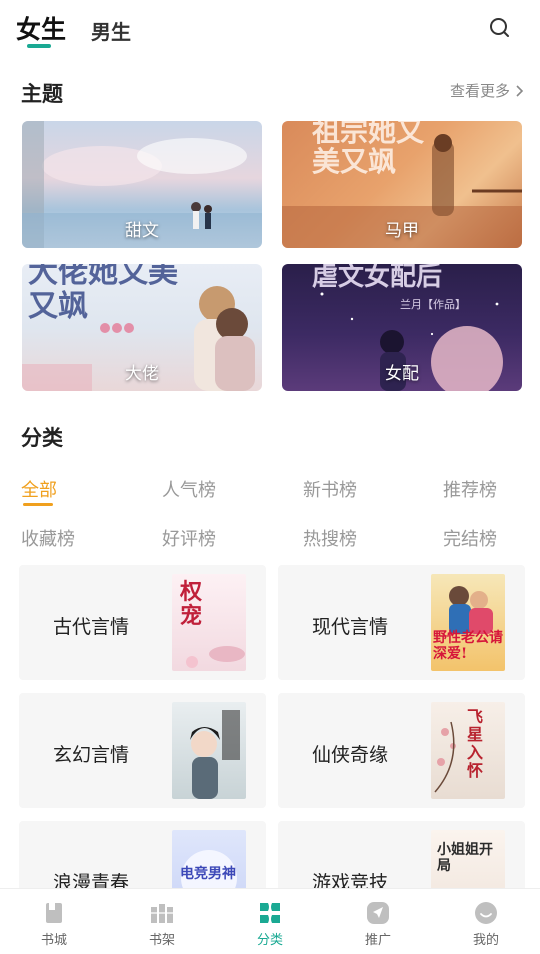 The height and width of the screenshot is (954, 540). I want to click on nav-category: 分类, so click(270, 921).